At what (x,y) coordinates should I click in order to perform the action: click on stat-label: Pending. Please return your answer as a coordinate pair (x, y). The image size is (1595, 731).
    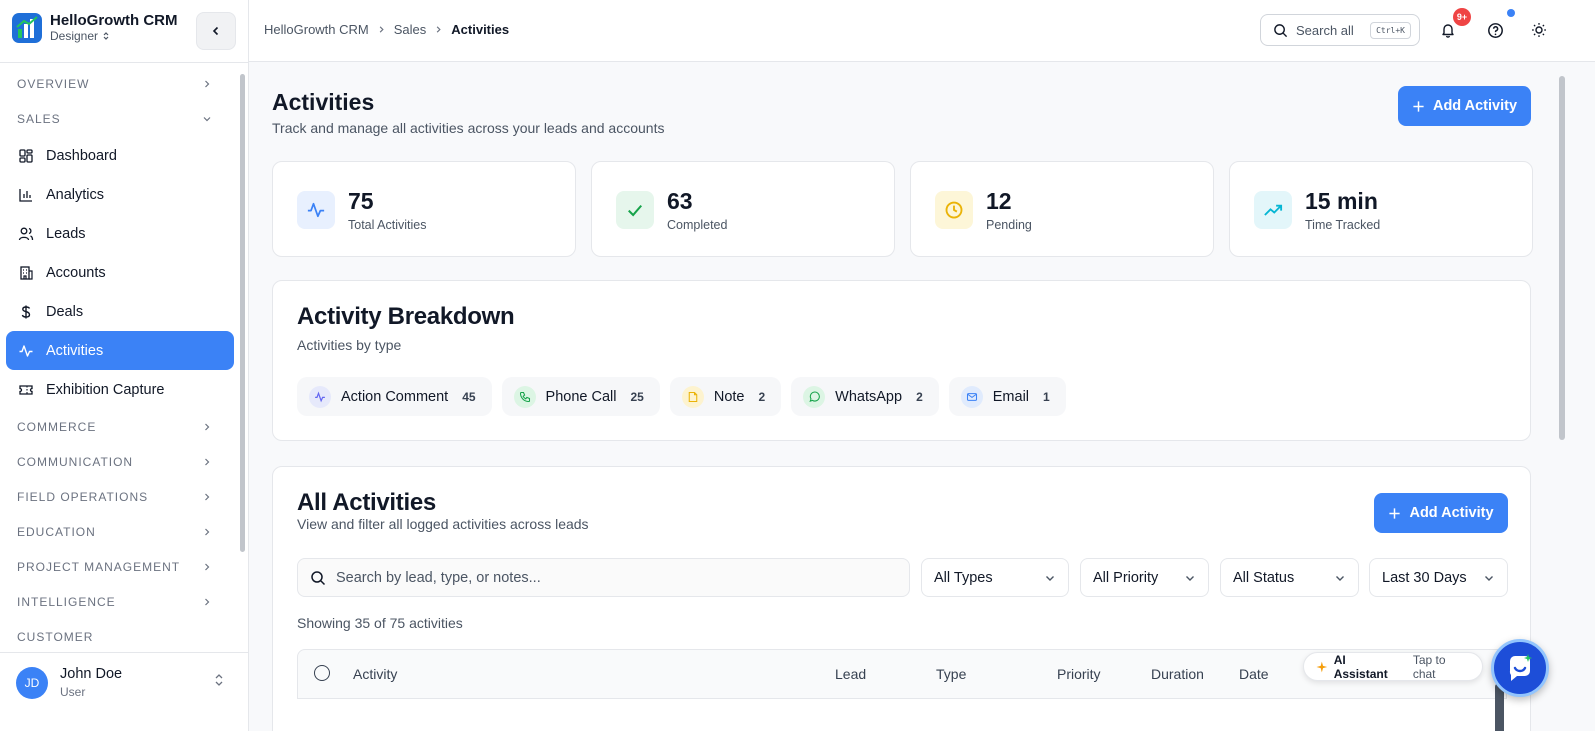
    Looking at the image, I should click on (1009, 225).